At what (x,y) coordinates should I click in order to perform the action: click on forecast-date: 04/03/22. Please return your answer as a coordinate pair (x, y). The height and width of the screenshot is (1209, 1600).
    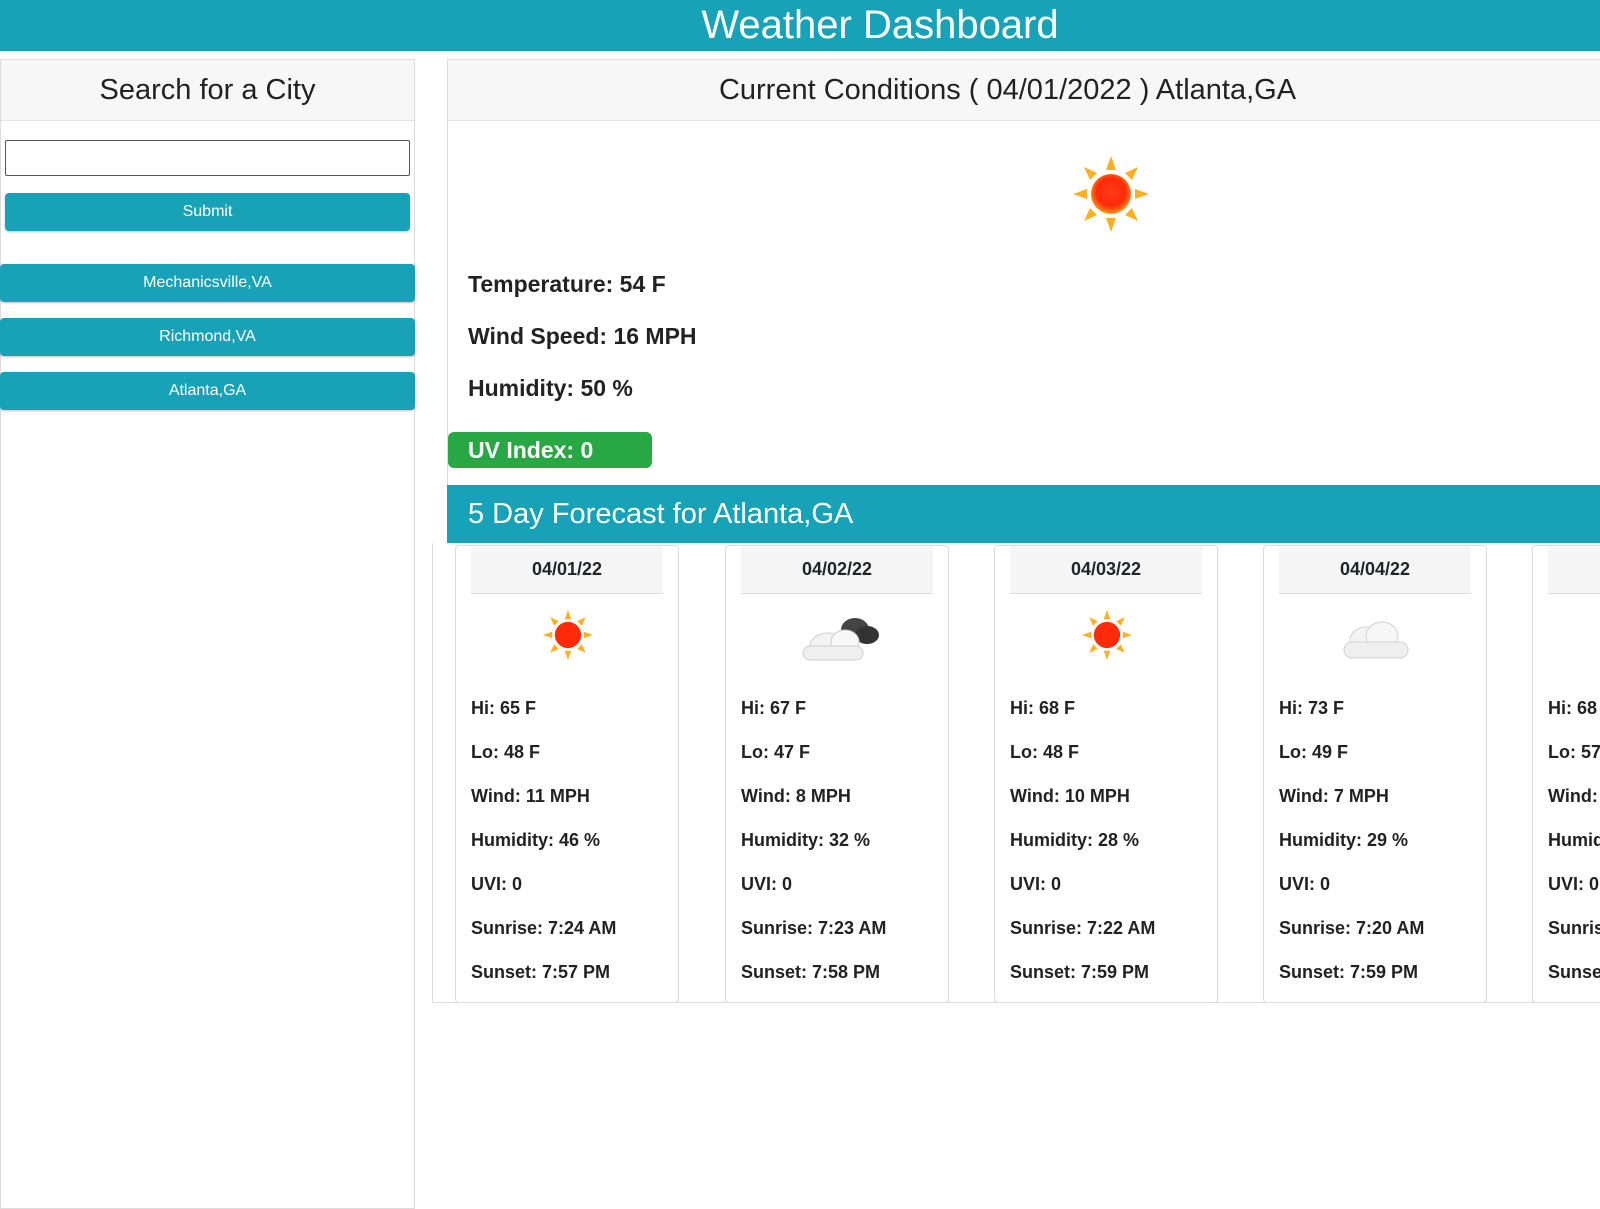
    Looking at the image, I should click on (1106, 570).